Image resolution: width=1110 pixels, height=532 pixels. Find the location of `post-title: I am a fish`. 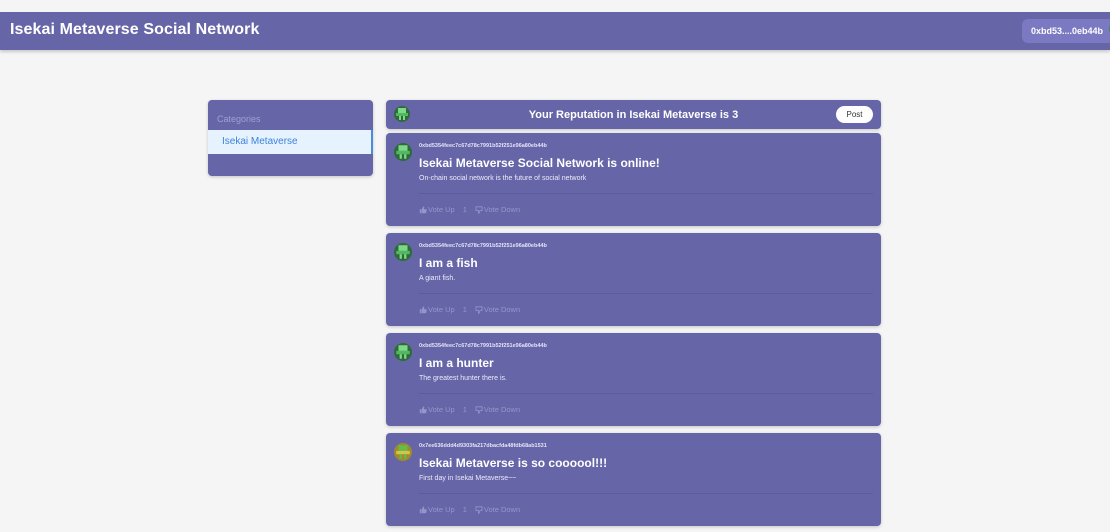

post-title: I am a fish is located at coordinates (448, 263).